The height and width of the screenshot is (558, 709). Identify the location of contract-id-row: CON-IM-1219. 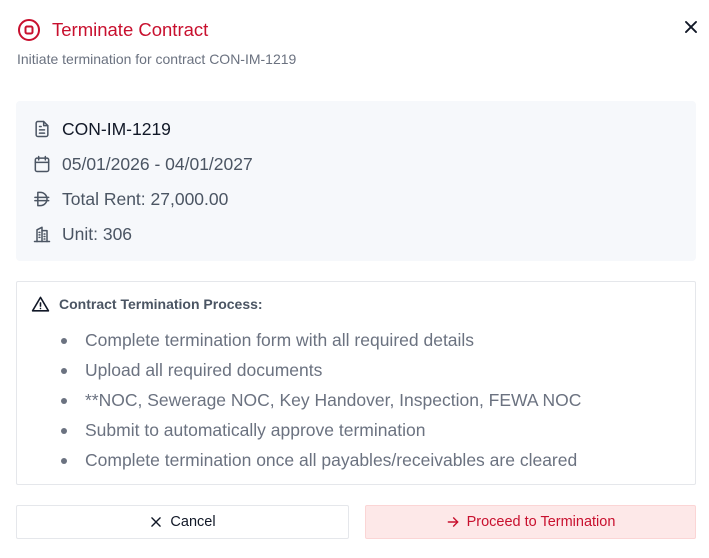
(101, 129).